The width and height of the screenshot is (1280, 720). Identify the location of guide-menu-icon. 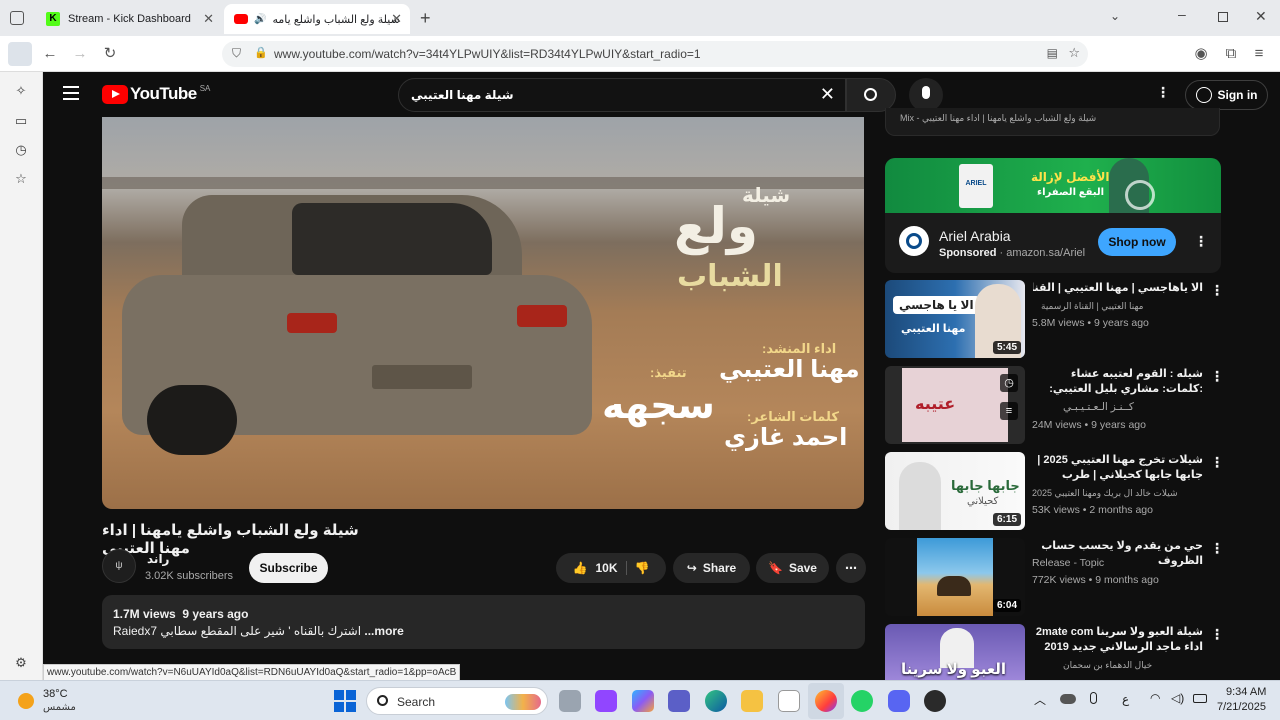
(71, 93).